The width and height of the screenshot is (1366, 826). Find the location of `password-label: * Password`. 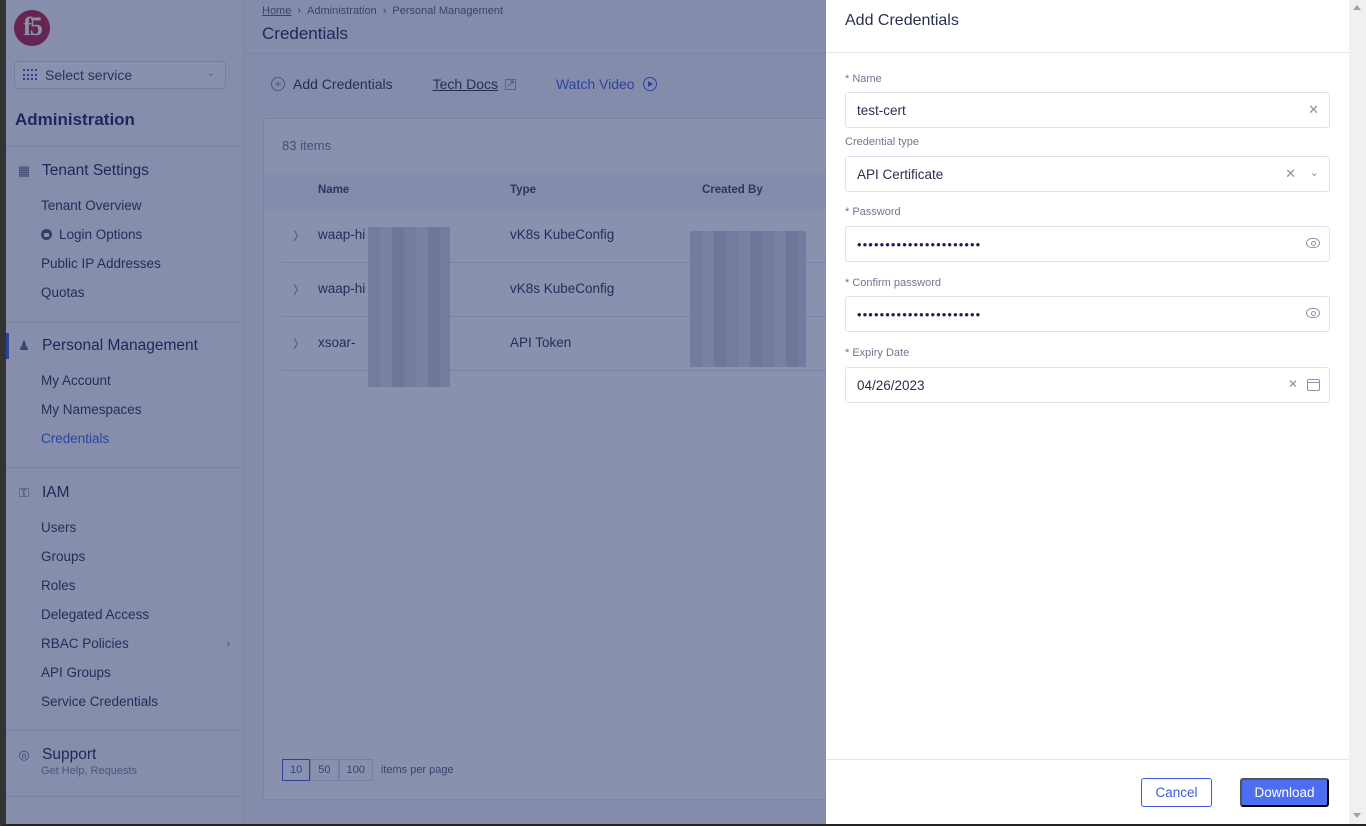

password-label: * Password is located at coordinates (873, 212).